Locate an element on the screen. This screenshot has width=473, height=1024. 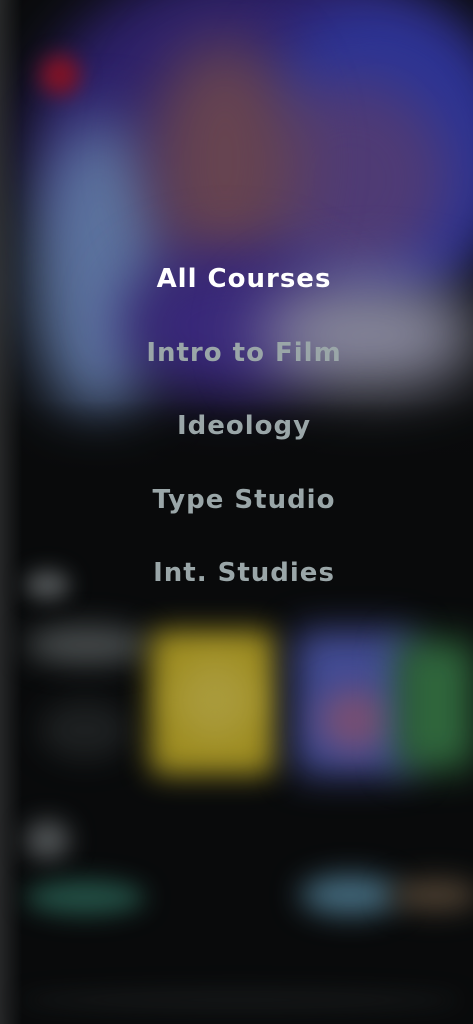
menu-item-all-courses: All Courses is located at coordinates (236, 279).